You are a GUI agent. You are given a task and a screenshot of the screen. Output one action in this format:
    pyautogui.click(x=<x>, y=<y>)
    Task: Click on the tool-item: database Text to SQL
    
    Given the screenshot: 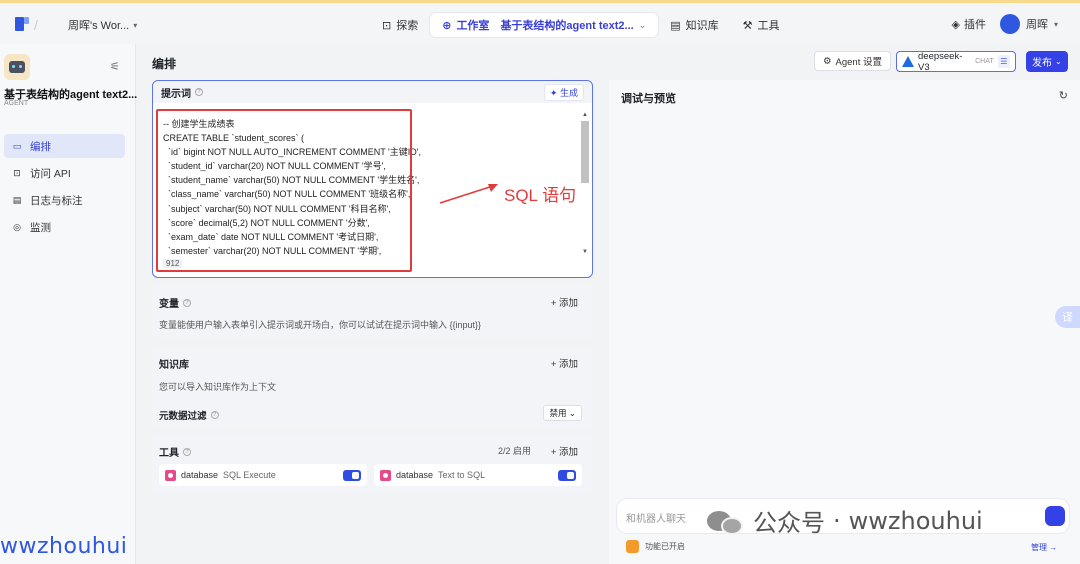 What is the action you would take?
    pyautogui.click(x=478, y=475)
    